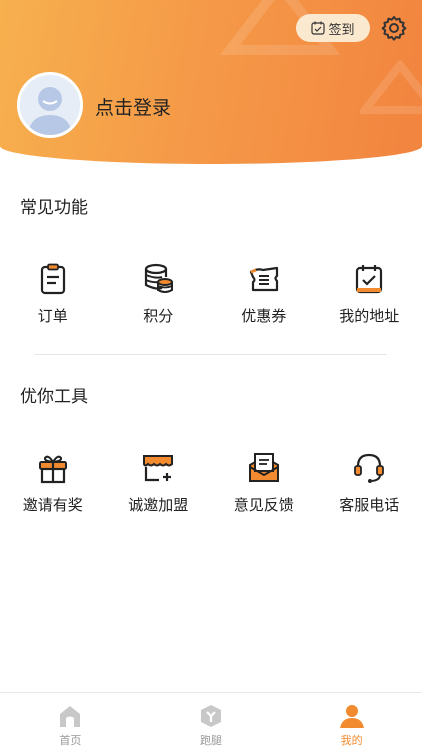 The height and width of the screenshot is (750, 422). What do you see at coordinates (263, 505) in the screenshot?
I see `feedback-label: 意见反馈` at bounding box center [263, 505].